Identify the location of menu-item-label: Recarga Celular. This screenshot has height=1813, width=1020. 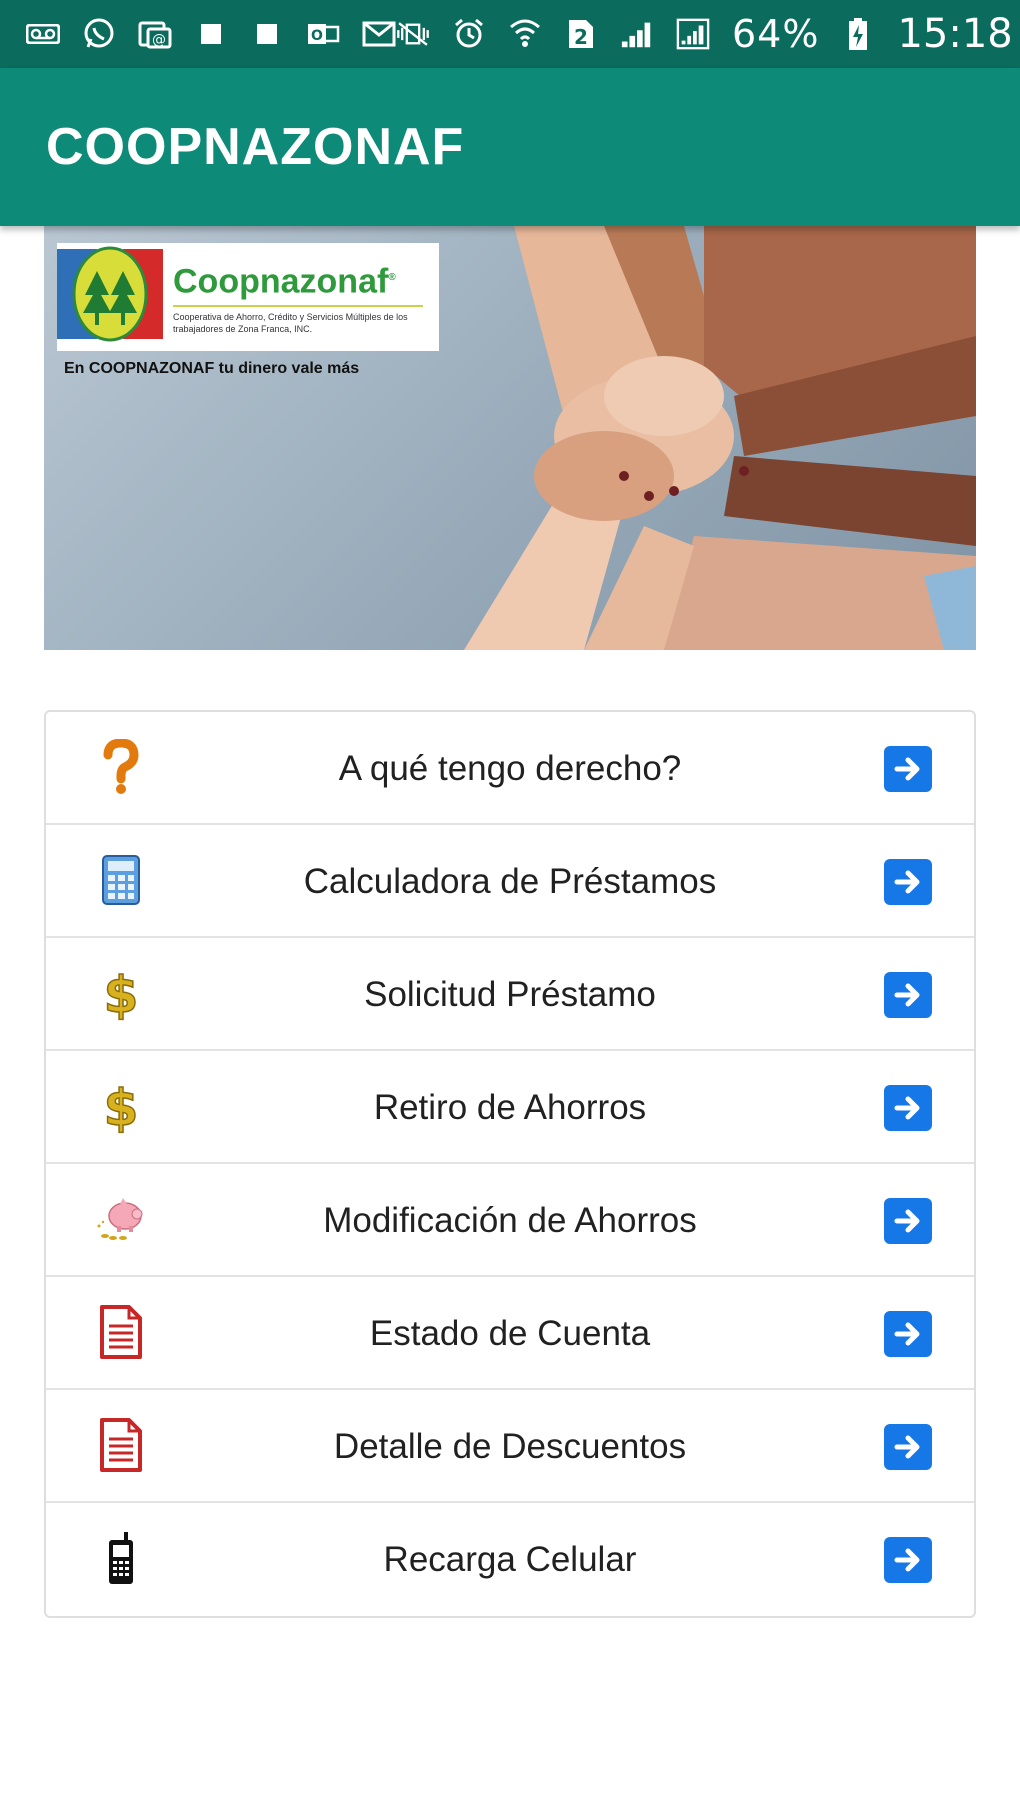
(510, 1559).